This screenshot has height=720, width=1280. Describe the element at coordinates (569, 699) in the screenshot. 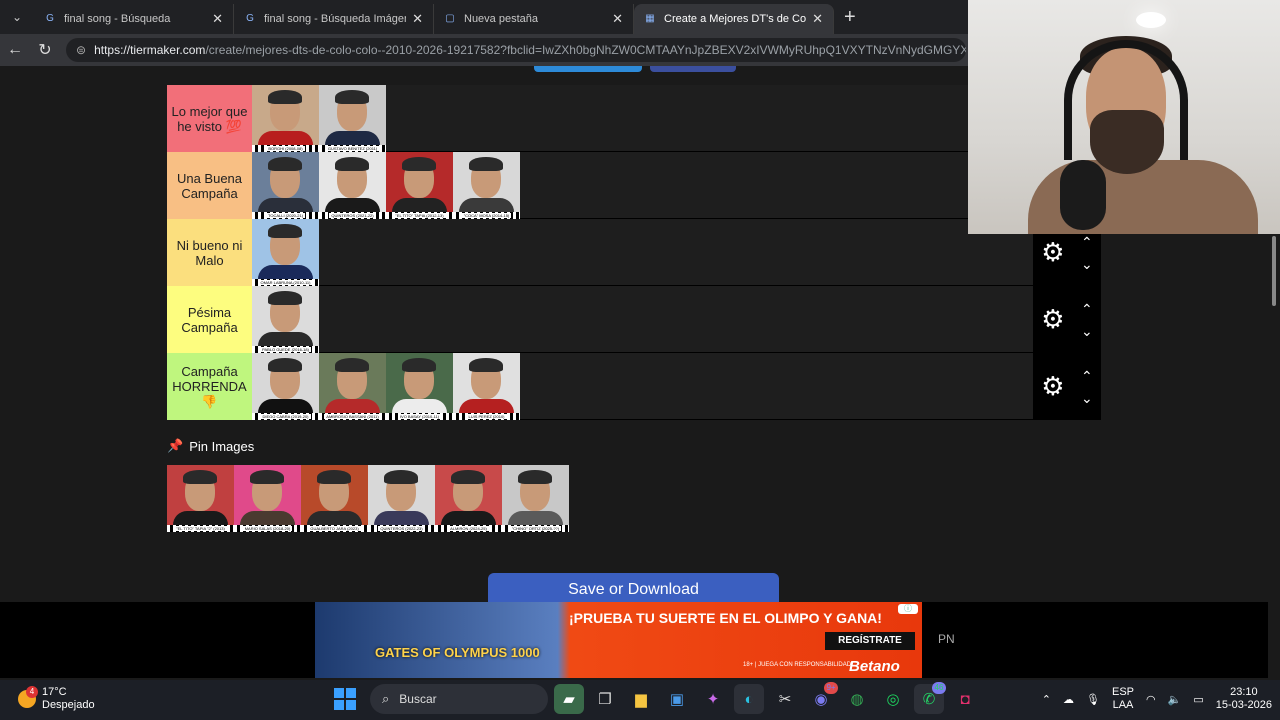

I see `widget-landscape-icon: ▰` at that location.